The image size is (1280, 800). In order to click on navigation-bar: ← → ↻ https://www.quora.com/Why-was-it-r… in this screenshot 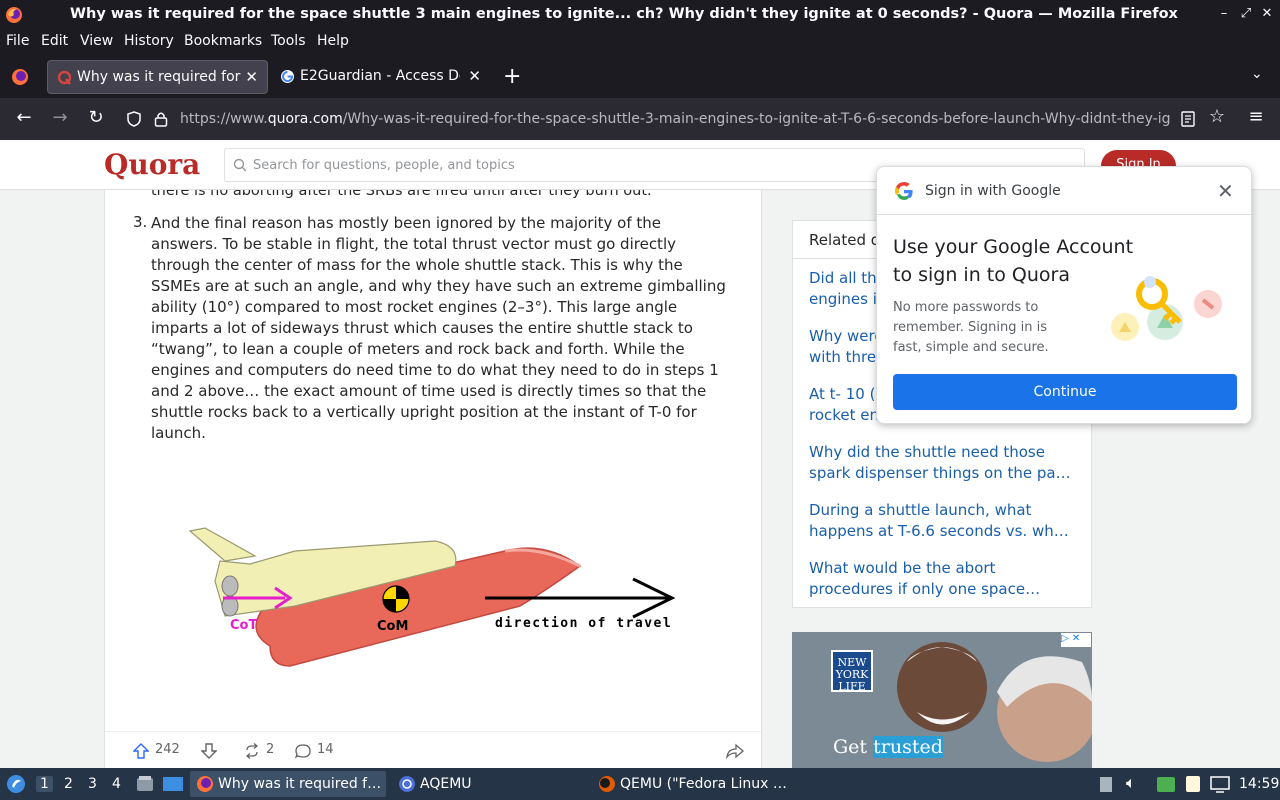, I will do `click(640, 119)`.